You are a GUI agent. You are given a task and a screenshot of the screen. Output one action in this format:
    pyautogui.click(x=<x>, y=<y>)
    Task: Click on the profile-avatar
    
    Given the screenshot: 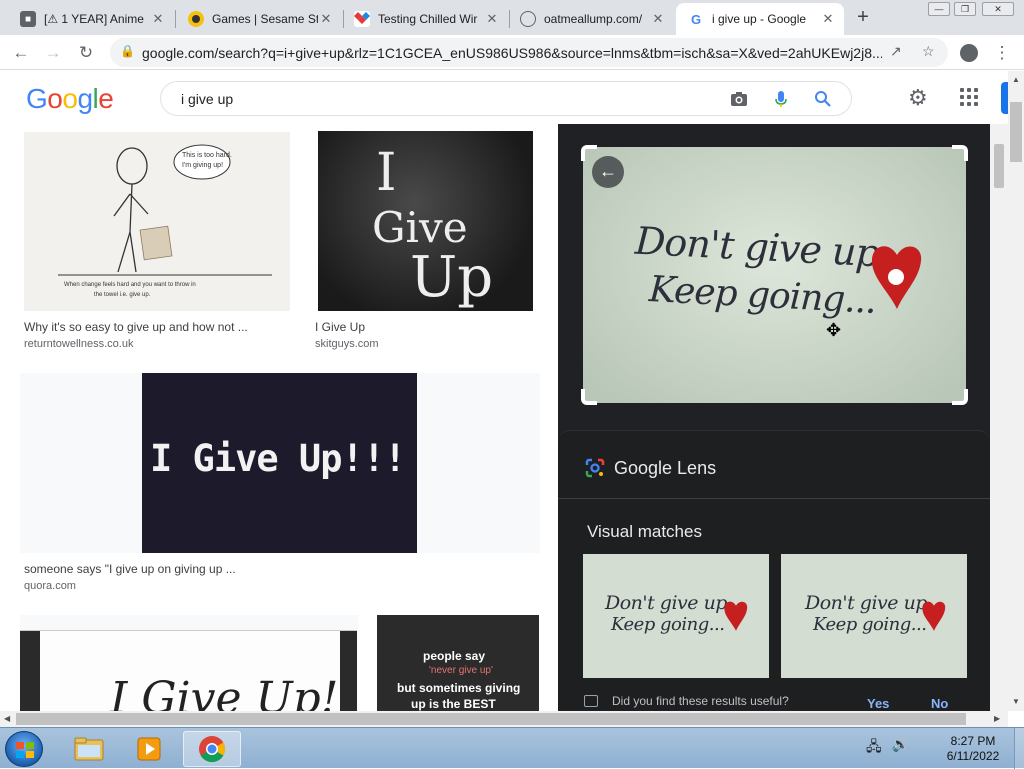 What is the action you would take?
    pyautogui.click(x=969, y=53)
    